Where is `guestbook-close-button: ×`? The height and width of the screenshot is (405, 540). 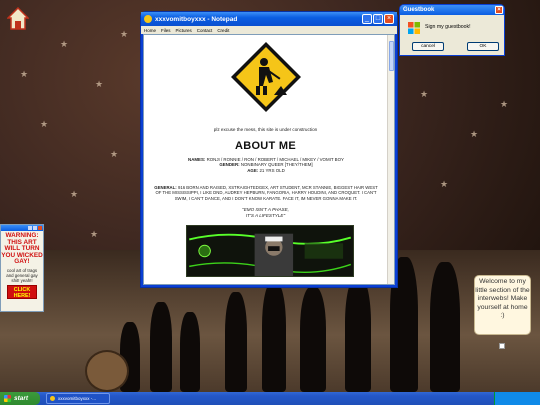
guestbook-close-button: × is located at coordinates (499, 10).